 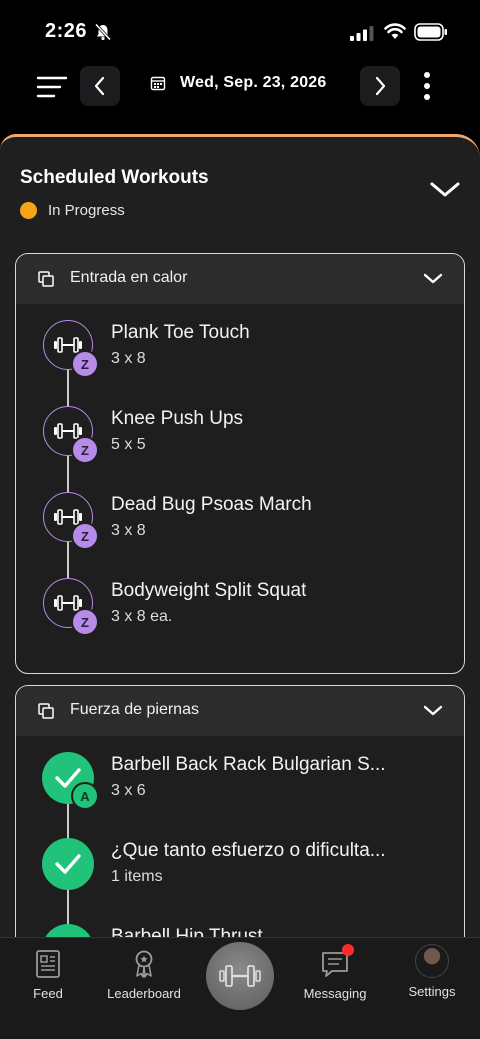 What do you see at coordinates (103, 32) in the screenshot?
I see `bell-off-icon` at bounding box center [103, 32].